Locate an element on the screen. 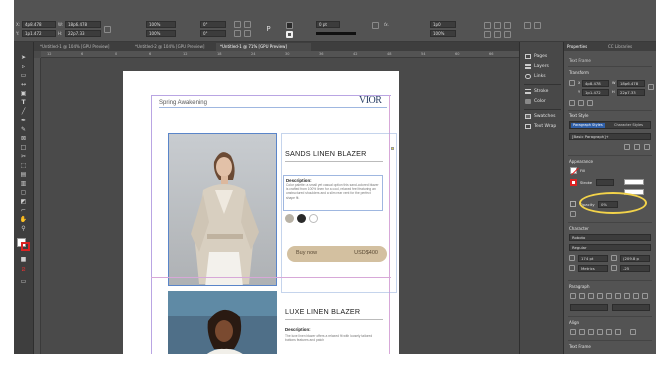 The image size is (670, 368). stroke-weight-dropdown is located at coordinates (605, 182).